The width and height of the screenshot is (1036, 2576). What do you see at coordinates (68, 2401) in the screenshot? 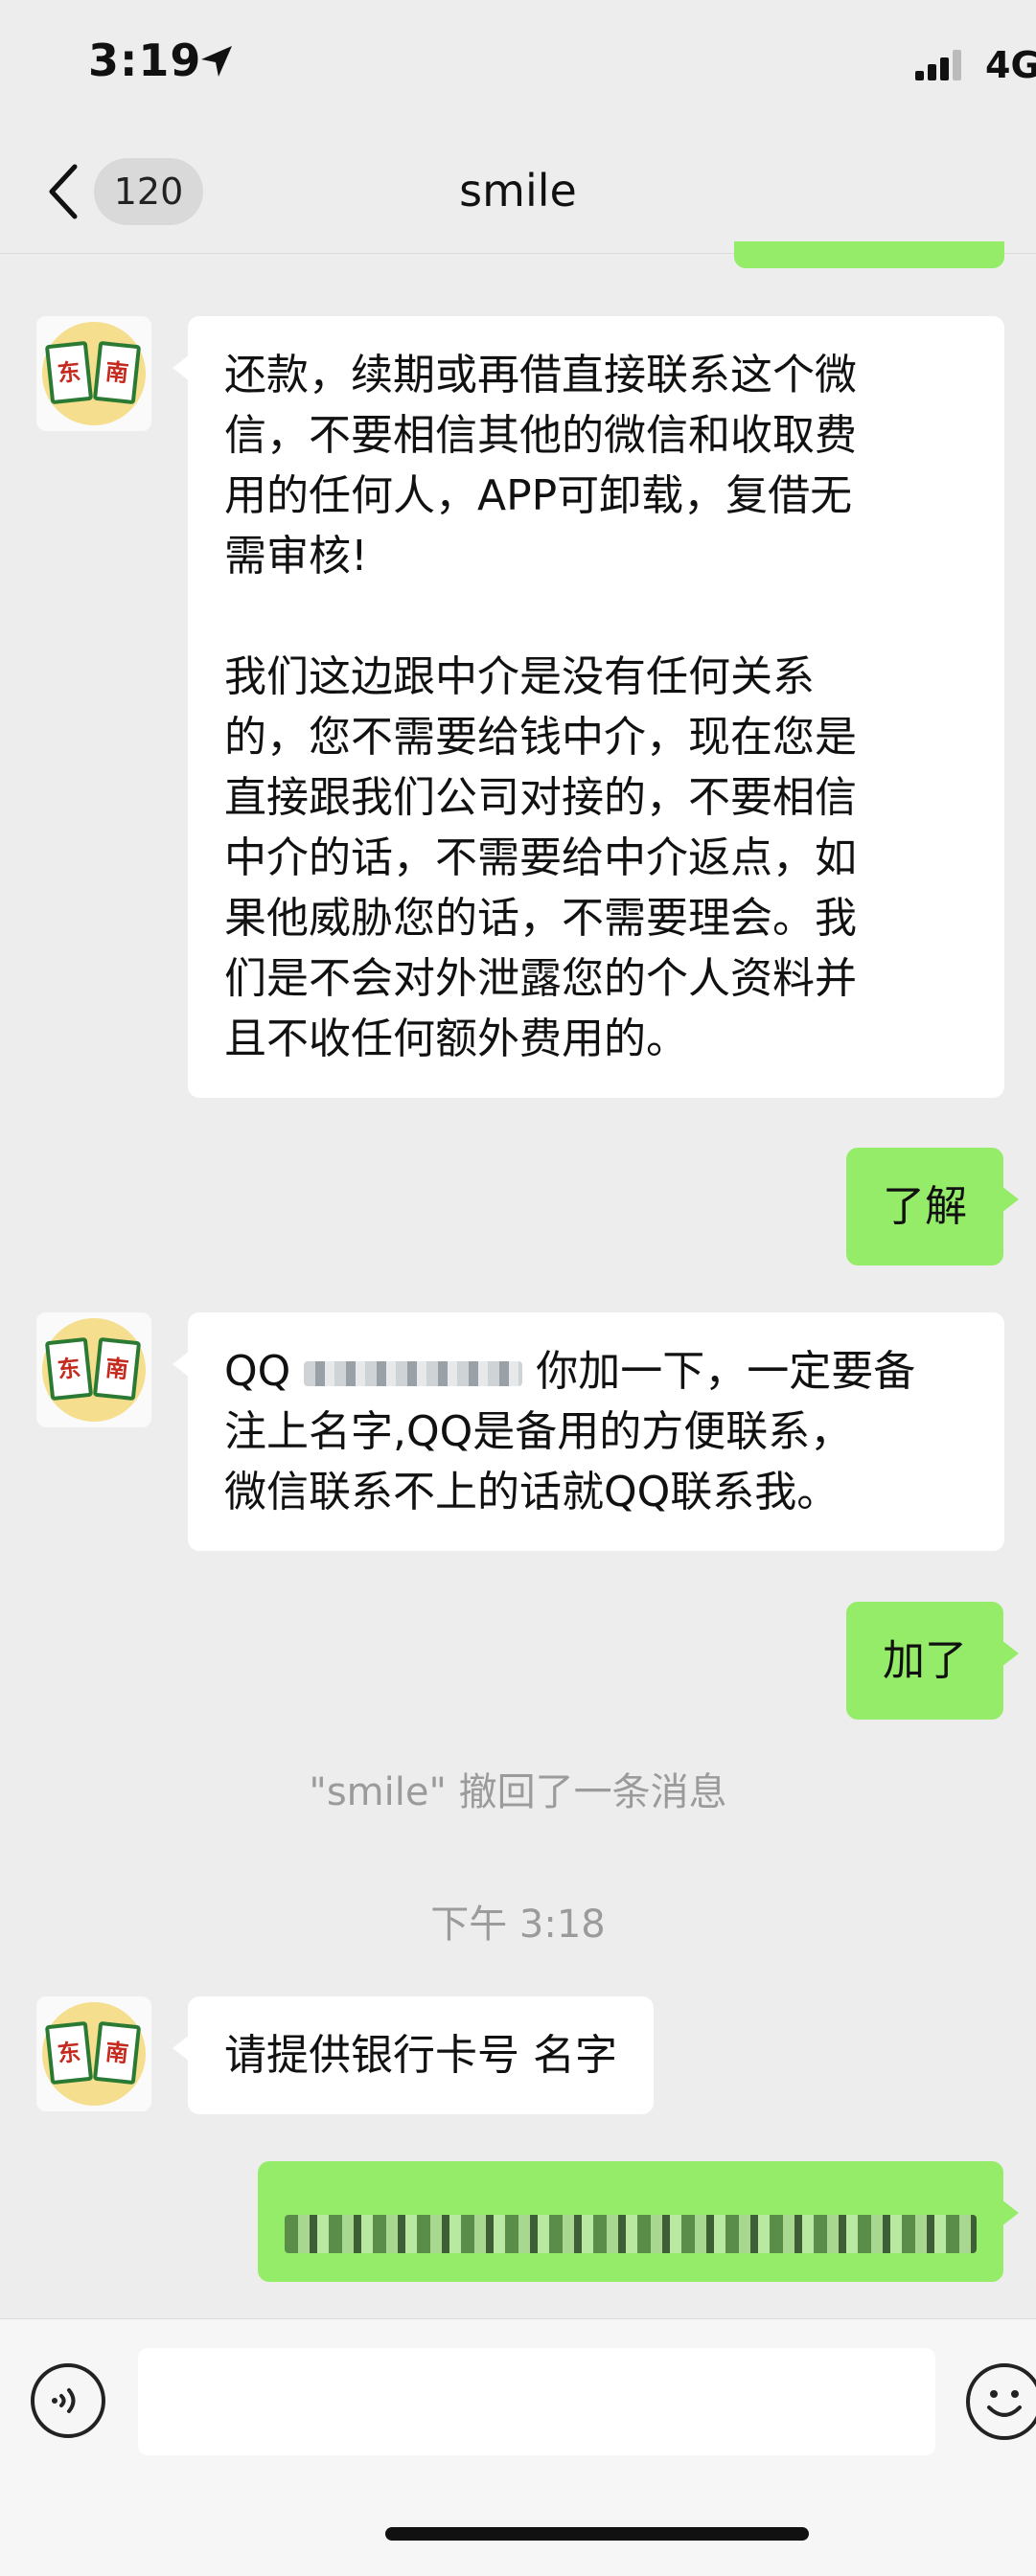
I see `voice-input-icon` at bounding box center [68, 2401].